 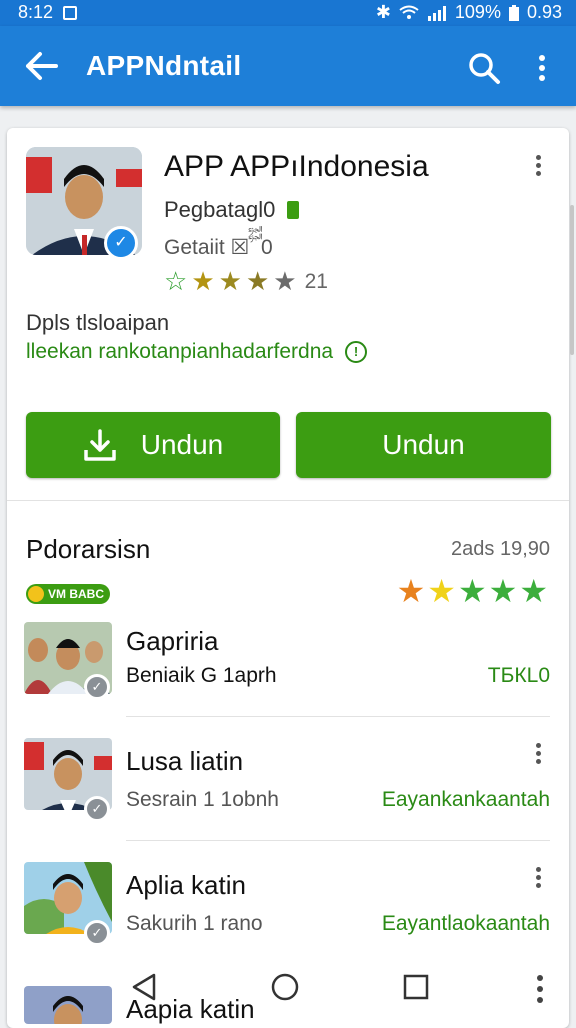 I want to click on info-icon: !, so click(x=356, y=352).